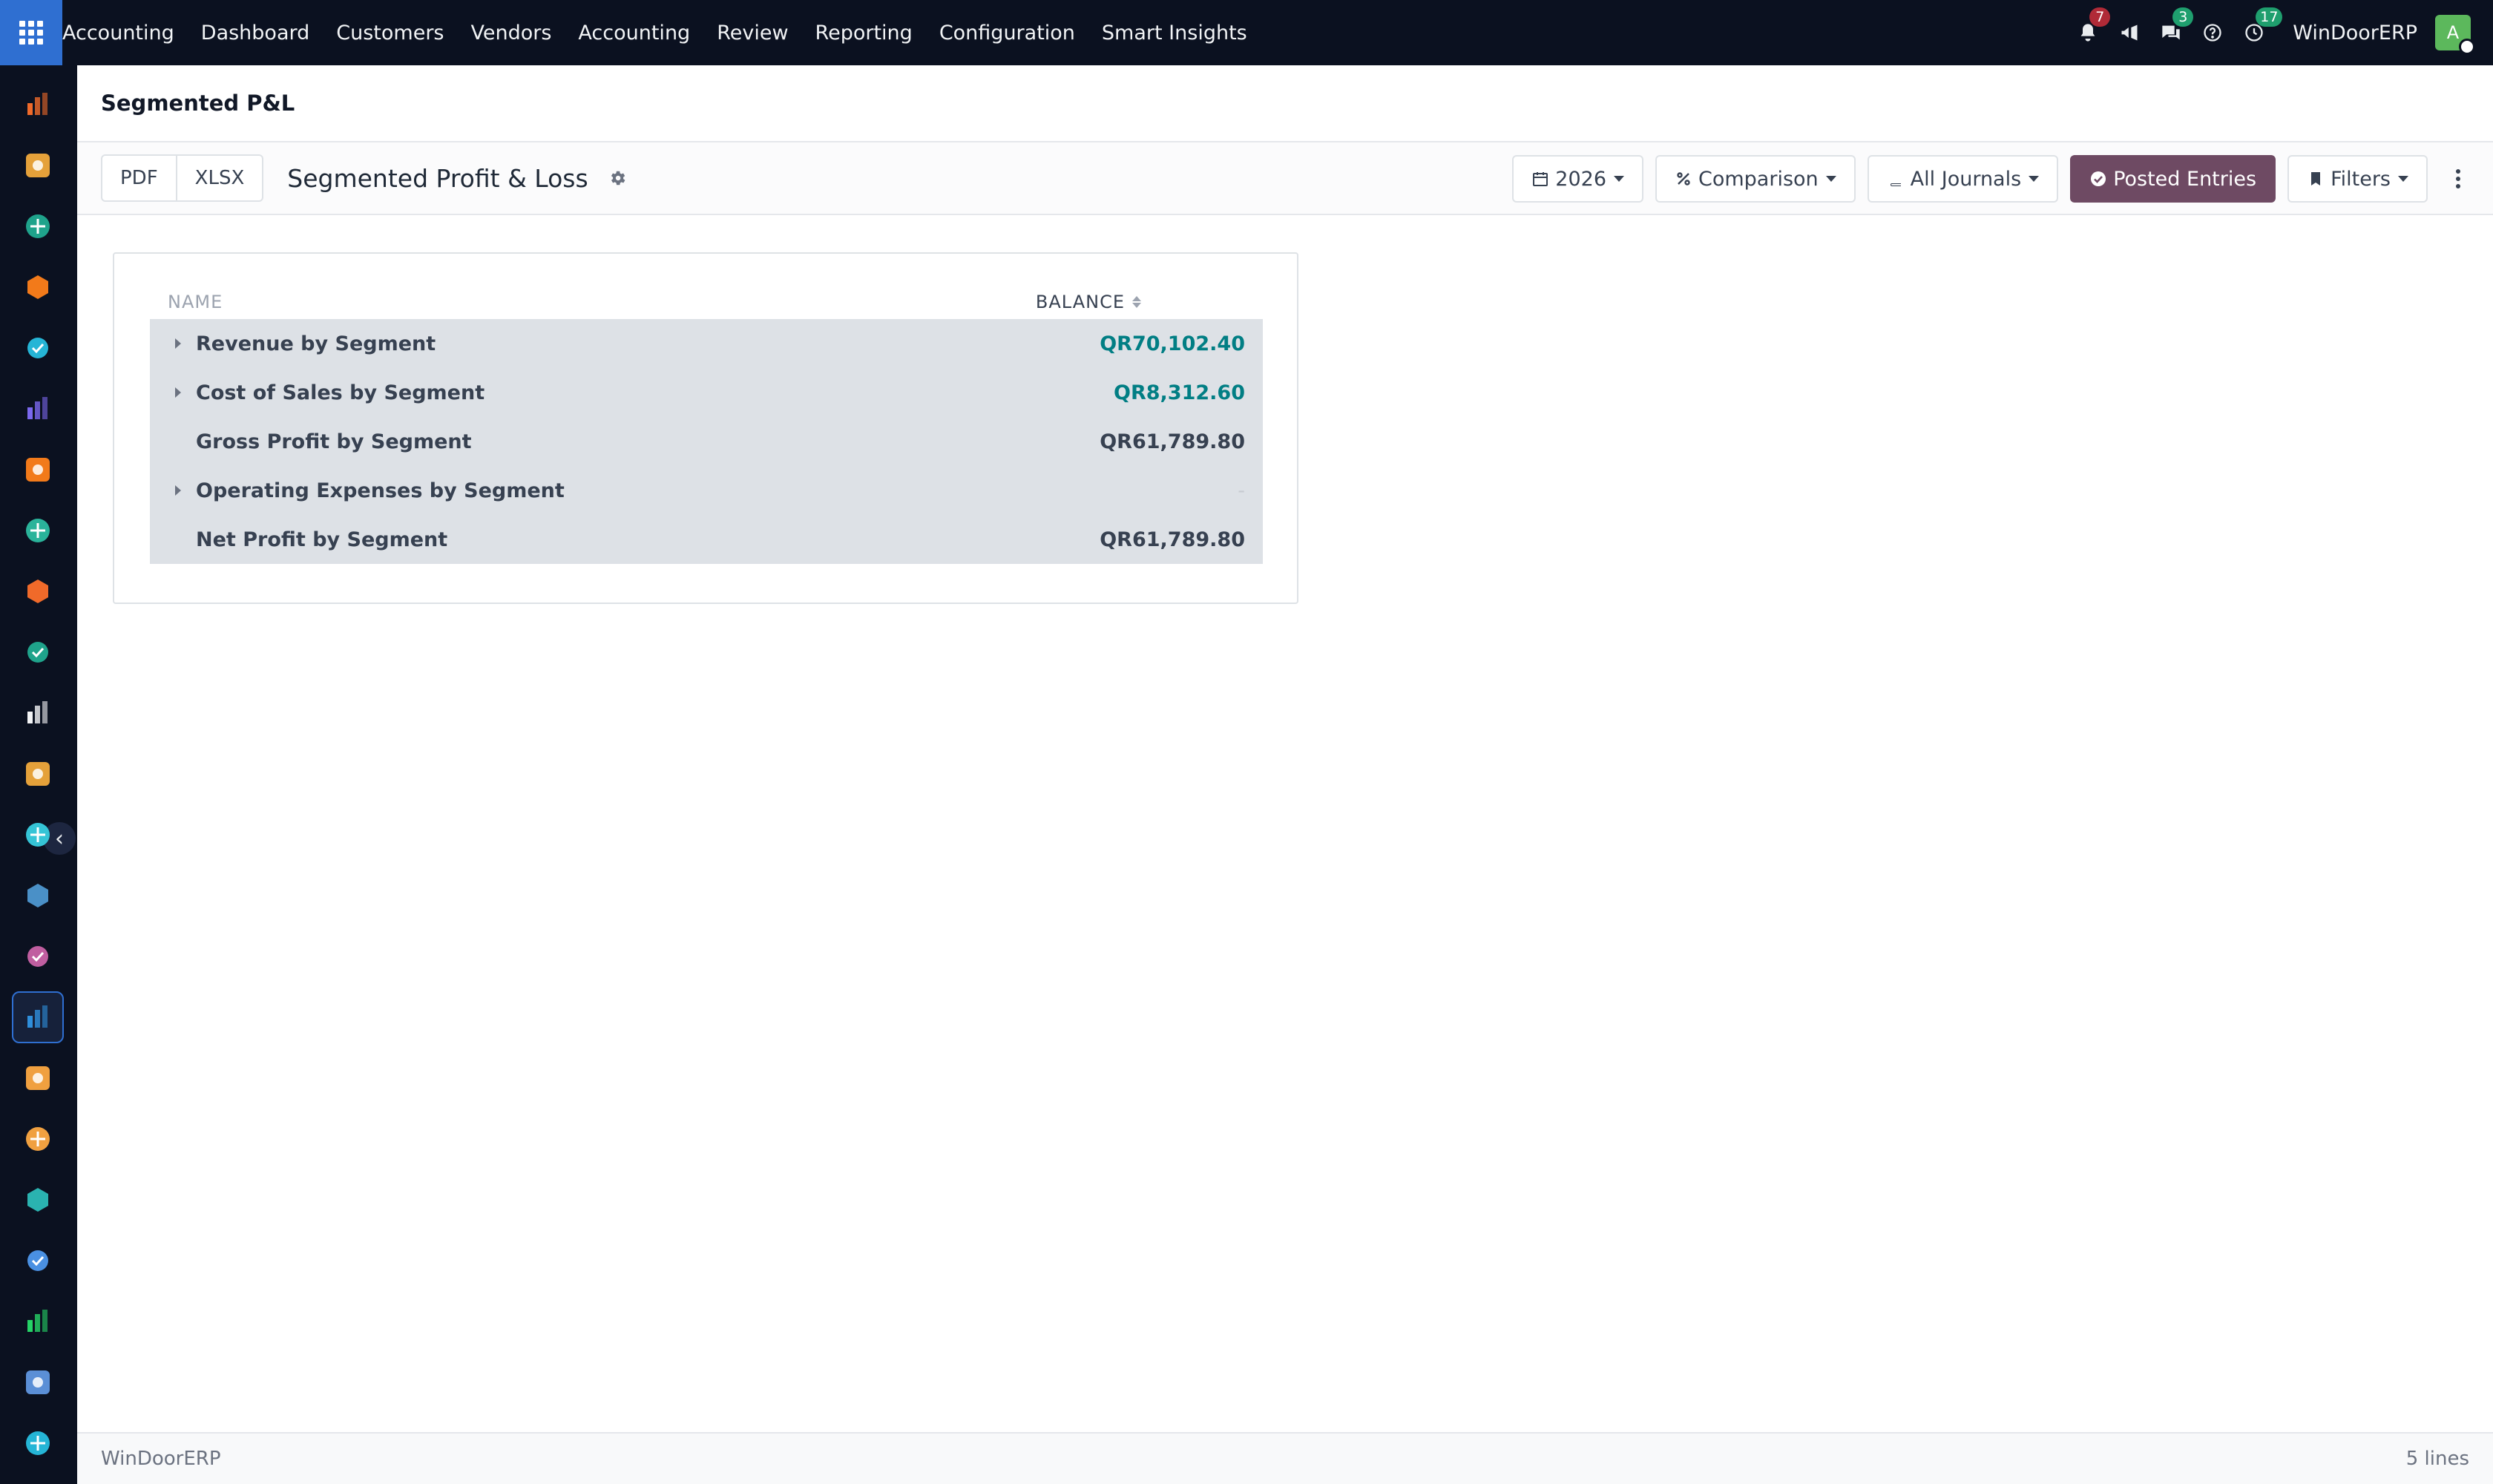 This screenshot has width=2493, height=1484. Describe the element at coordinates (2183, 17) in the screenshot. I see `messages-badge: 3` at that location.